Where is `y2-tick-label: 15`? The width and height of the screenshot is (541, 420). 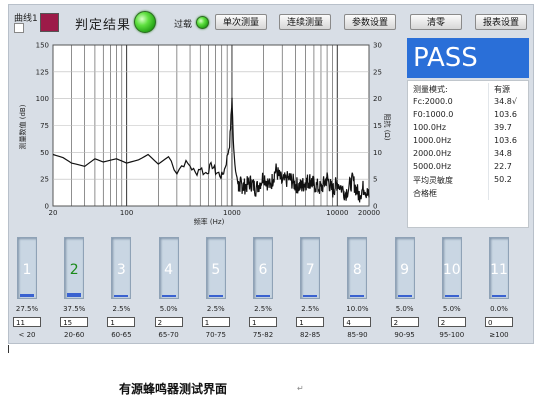 y2-tick-label: 15 is located at coordinates (377, 126).